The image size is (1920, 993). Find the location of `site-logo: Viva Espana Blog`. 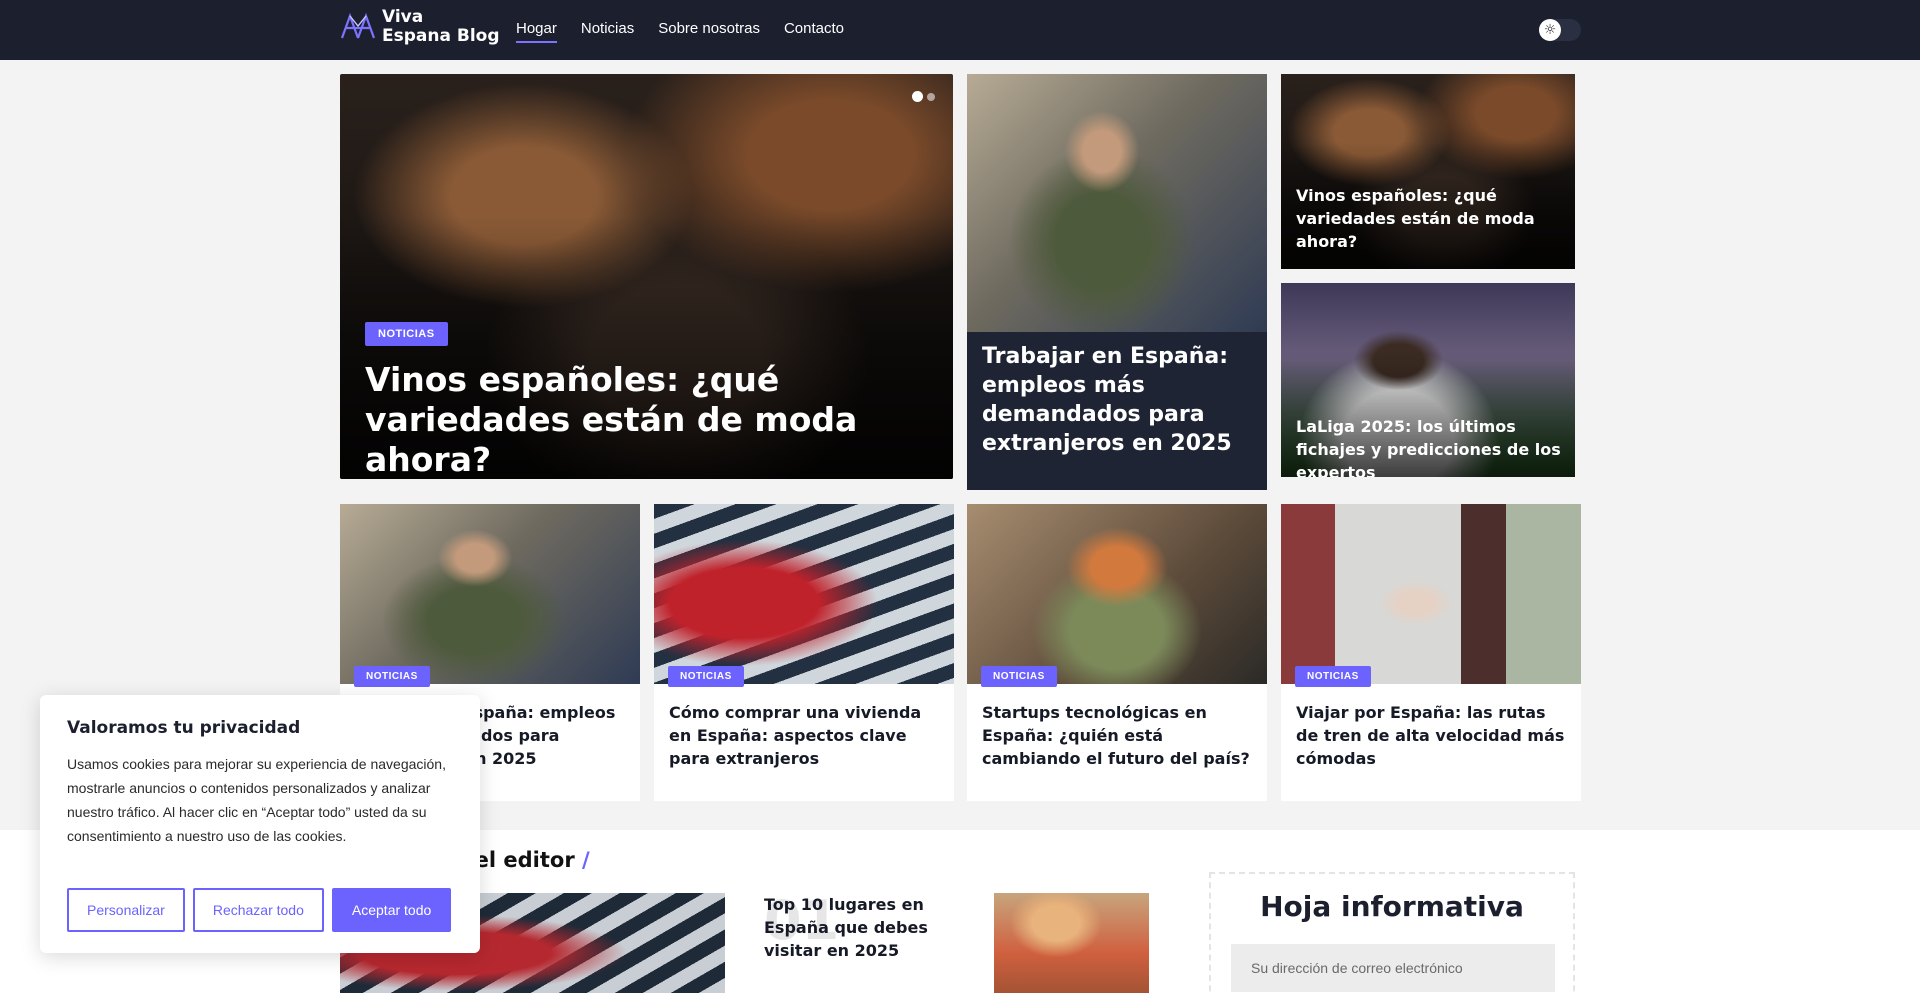

site-logo: Viva Espana Blog is located at coordinates (420, 27).